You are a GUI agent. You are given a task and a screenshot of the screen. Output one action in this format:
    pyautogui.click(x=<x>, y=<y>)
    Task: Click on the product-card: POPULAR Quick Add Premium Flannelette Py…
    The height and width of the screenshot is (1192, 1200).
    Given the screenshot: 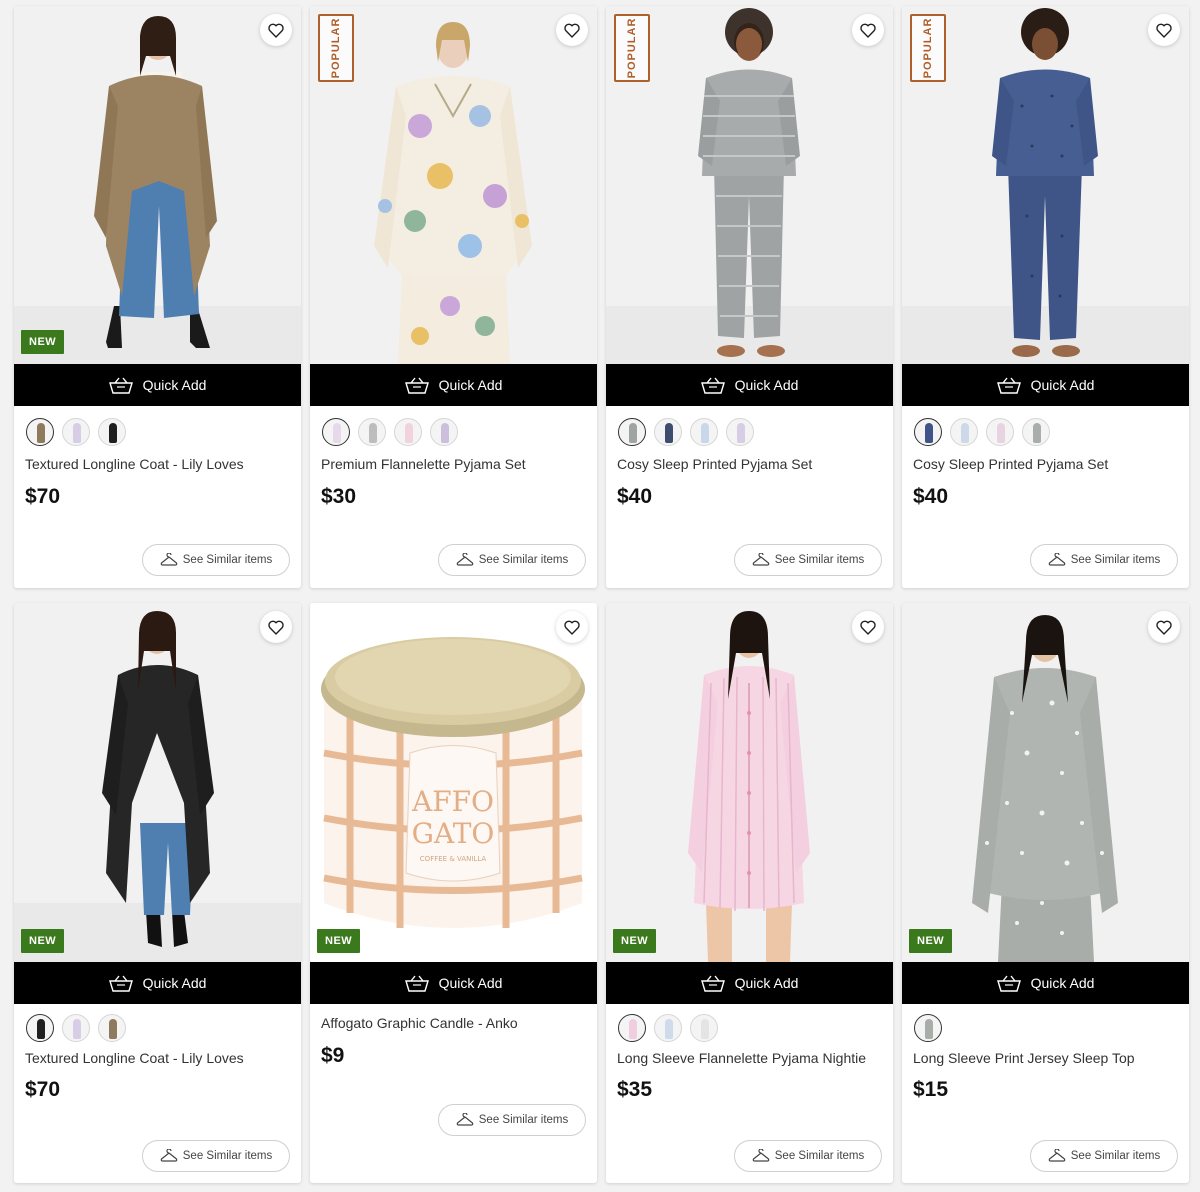 What is the action you would take?
    pyautogui.click(x=453, y=297)
    